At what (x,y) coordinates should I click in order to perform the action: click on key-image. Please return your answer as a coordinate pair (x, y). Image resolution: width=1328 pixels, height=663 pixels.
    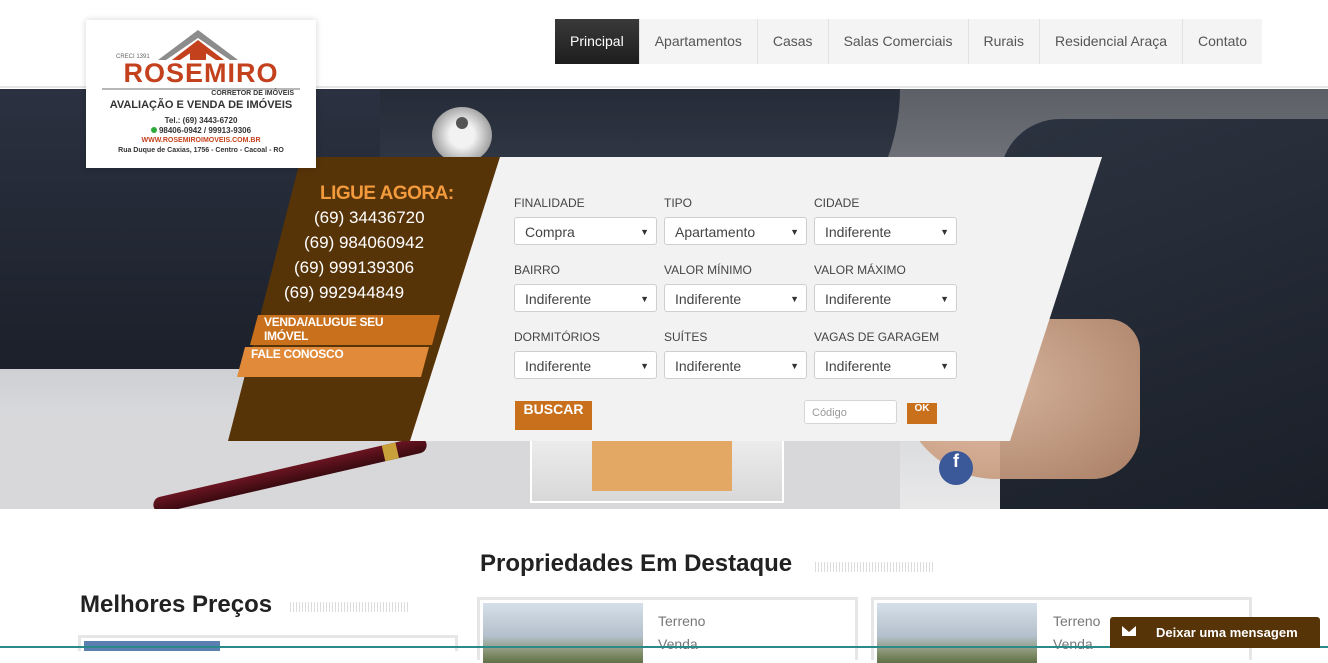
    Looking at the image, I should click on (462, 135).